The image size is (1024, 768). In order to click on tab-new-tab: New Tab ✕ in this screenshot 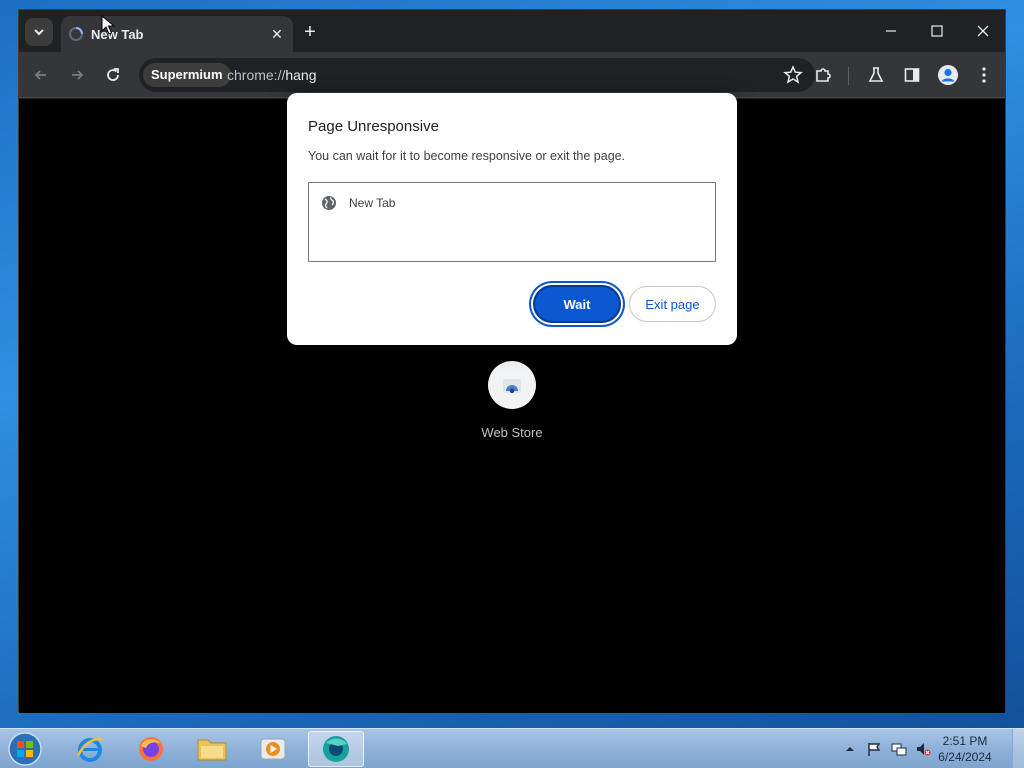, I will do `click(177, 34)`.